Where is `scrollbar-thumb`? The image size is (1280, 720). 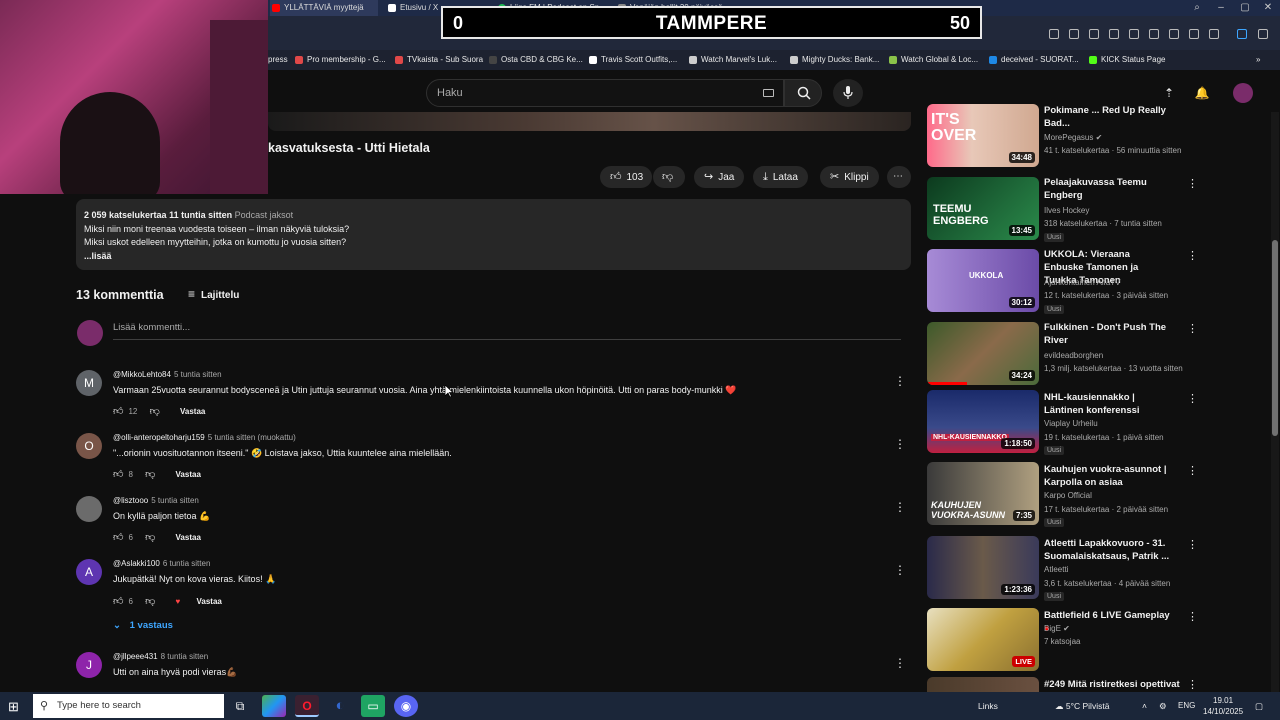 scrollbar-thumb is located at coordinates (1275, 338).